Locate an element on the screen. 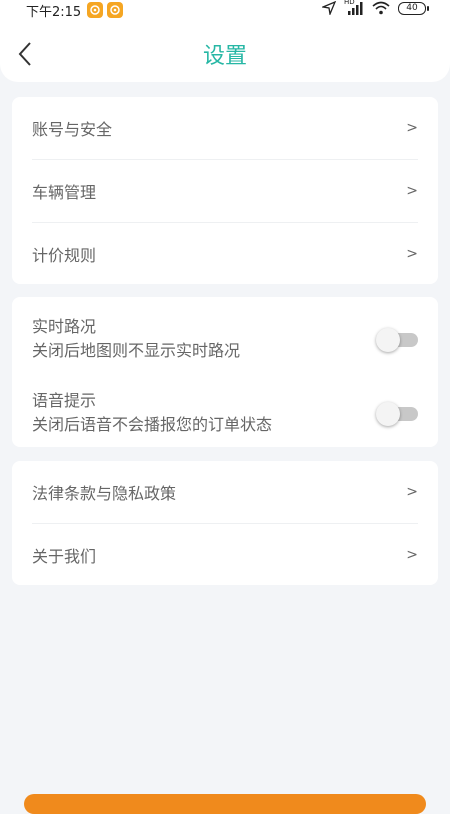 The image size is (450, 814). status-indicators: HD 40 is located at coordinates (375, 7).